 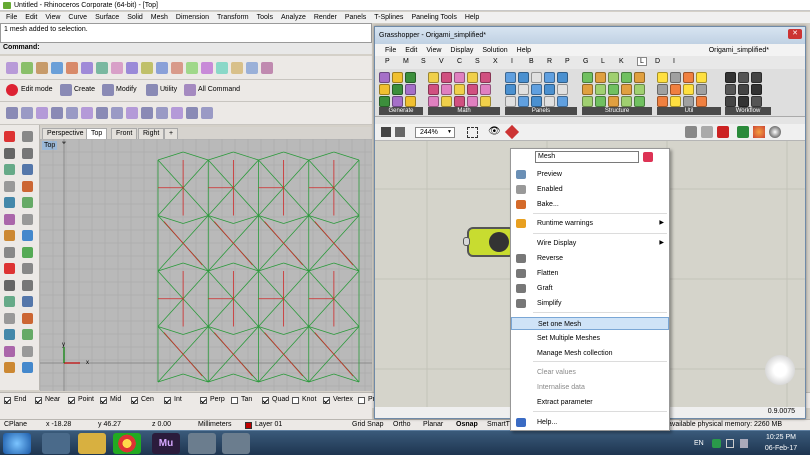 What do you see at coordinates (92, 443) in the screenshot?
I see `explorer-icon` at bounding box center [92, 443].